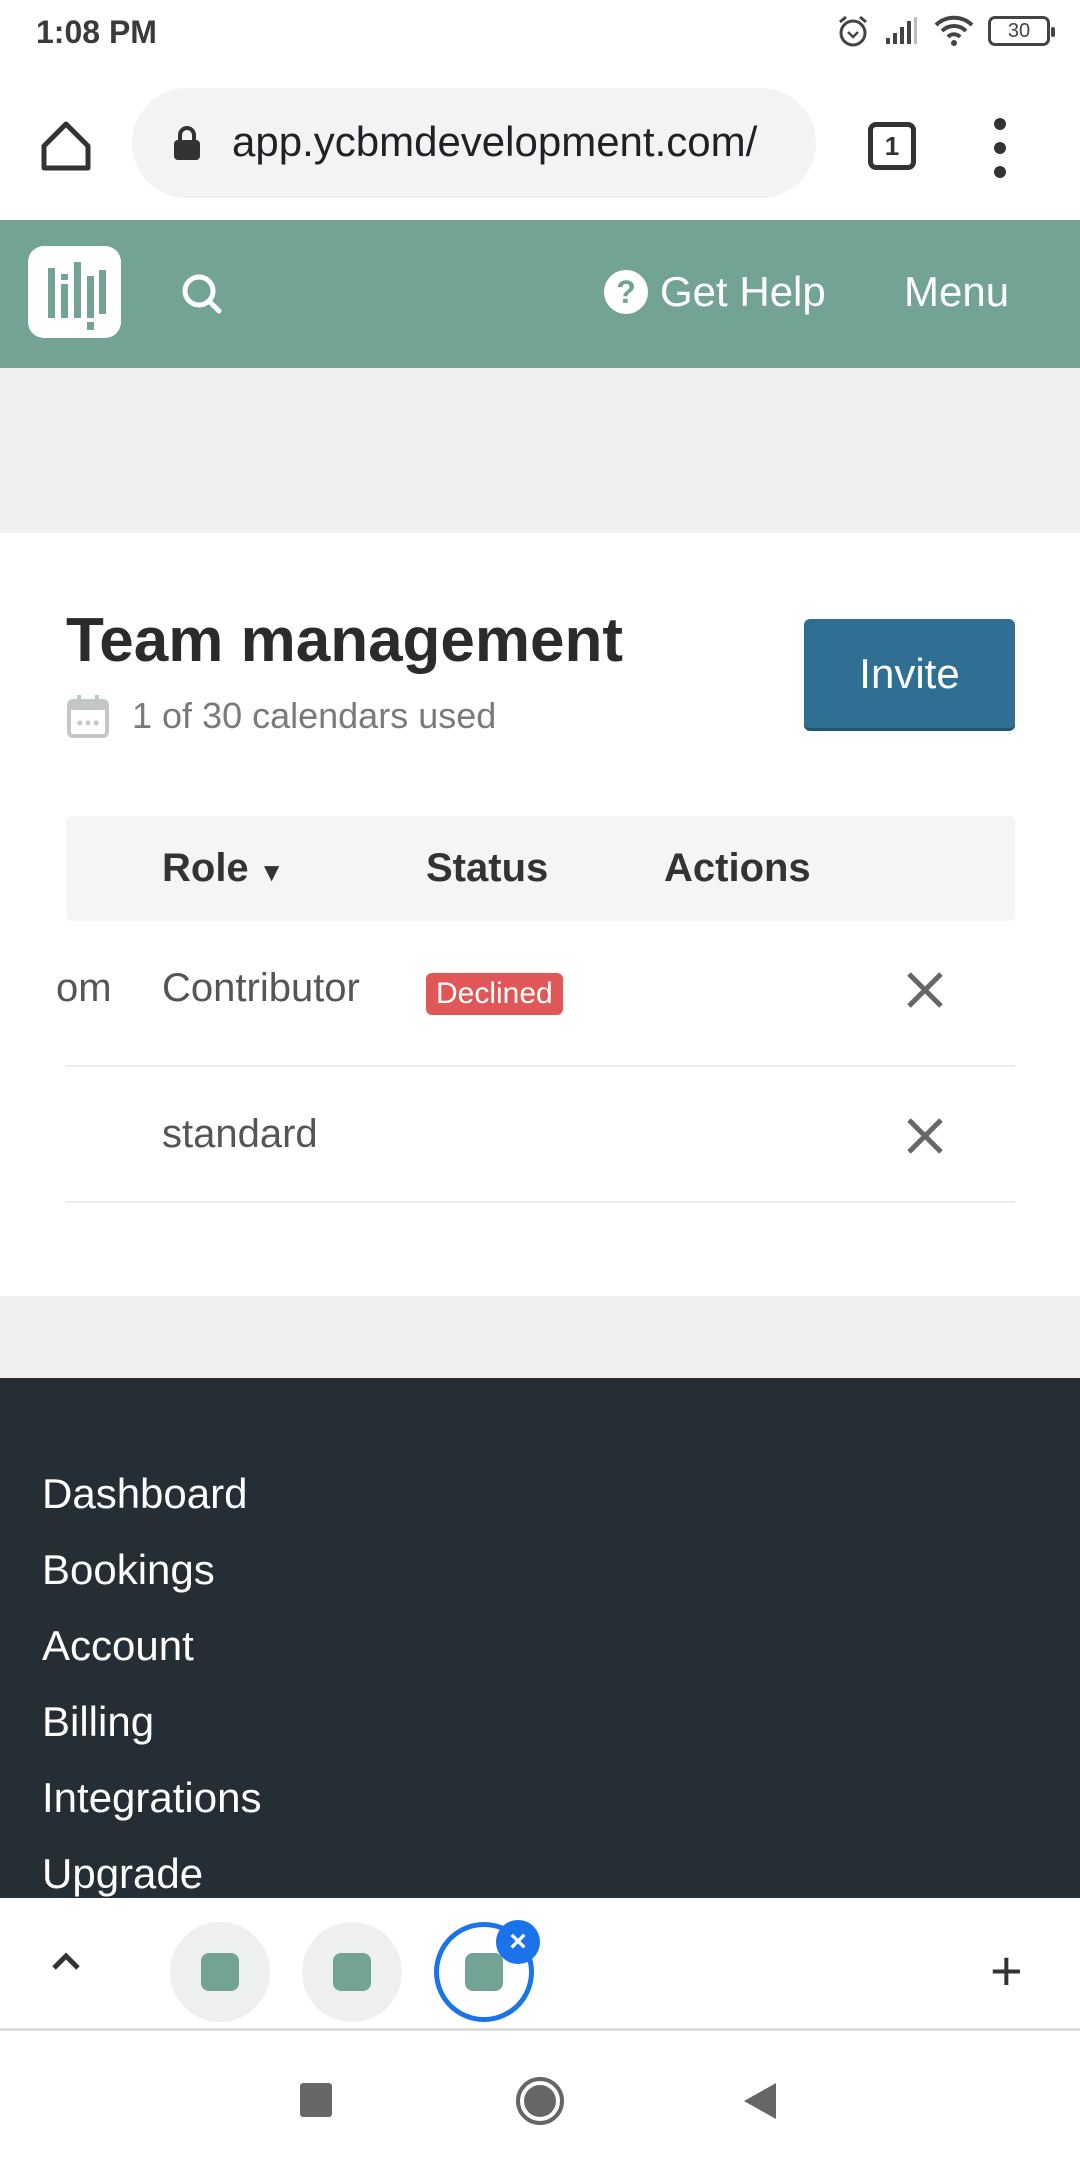 The image size is (1080, 2160). I want to click on clock: 1:08 PM, so click(96, 32).